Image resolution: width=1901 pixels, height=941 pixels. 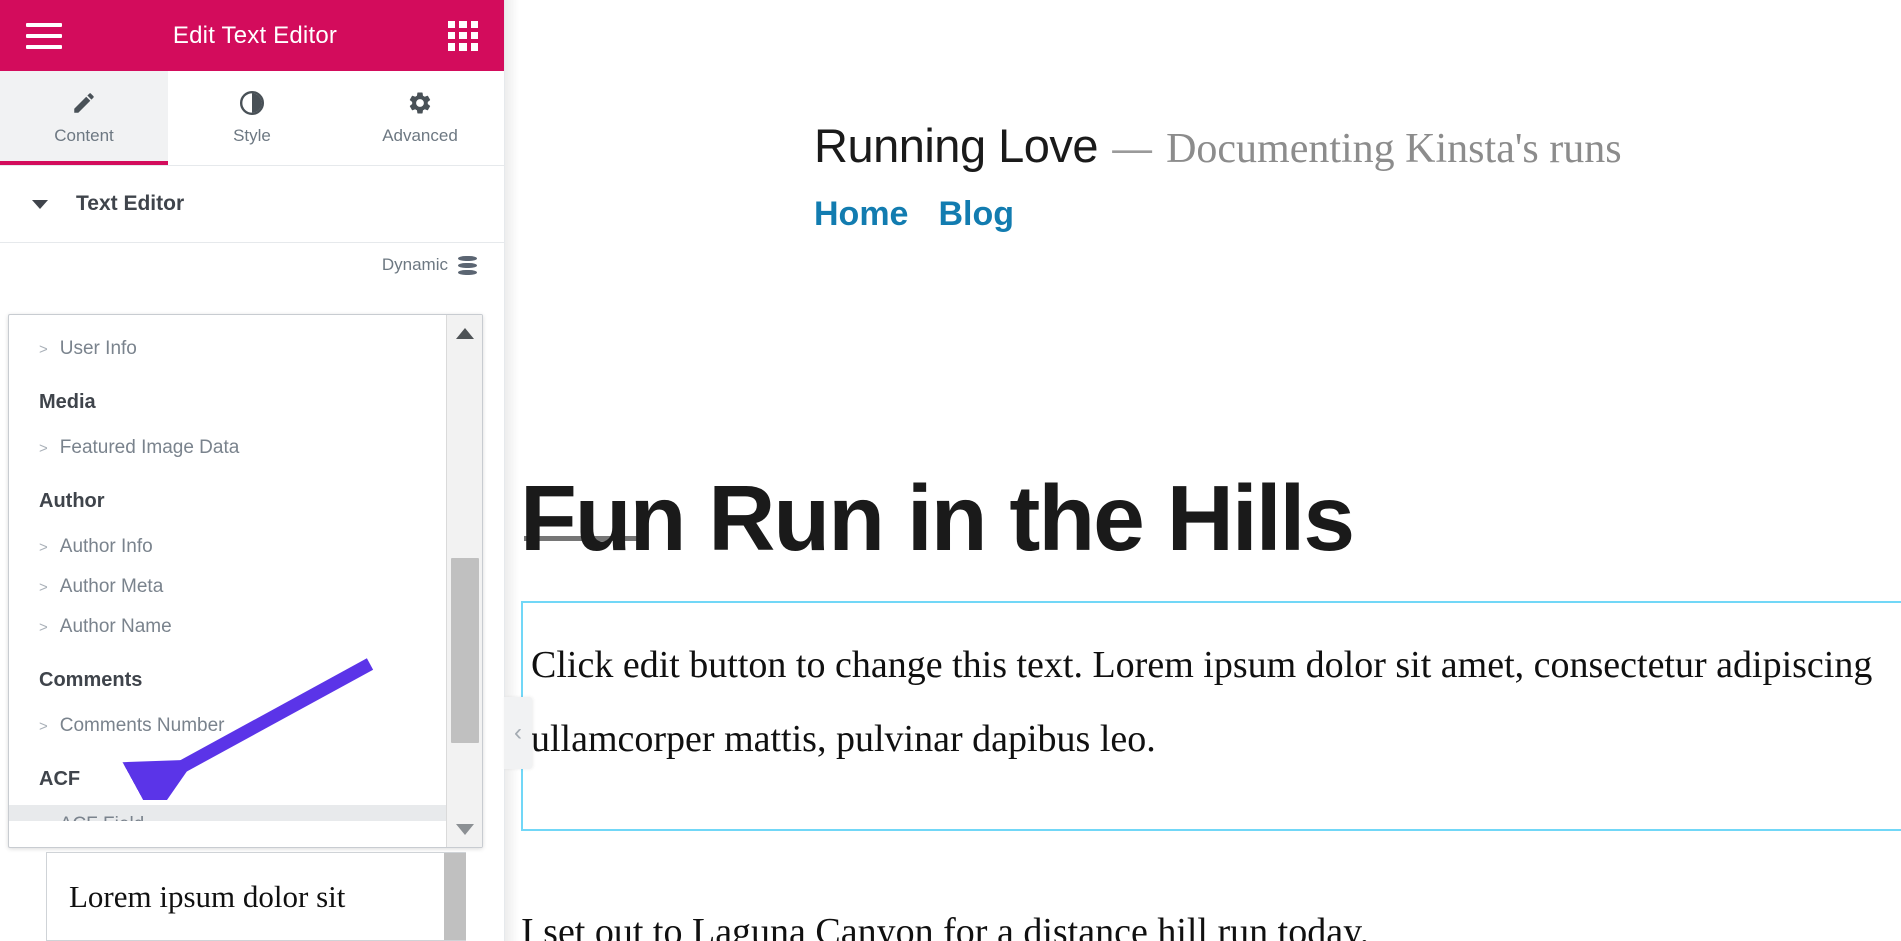 I want to click on tab-advanced-label: Advanced, so click(x=420, y=135).